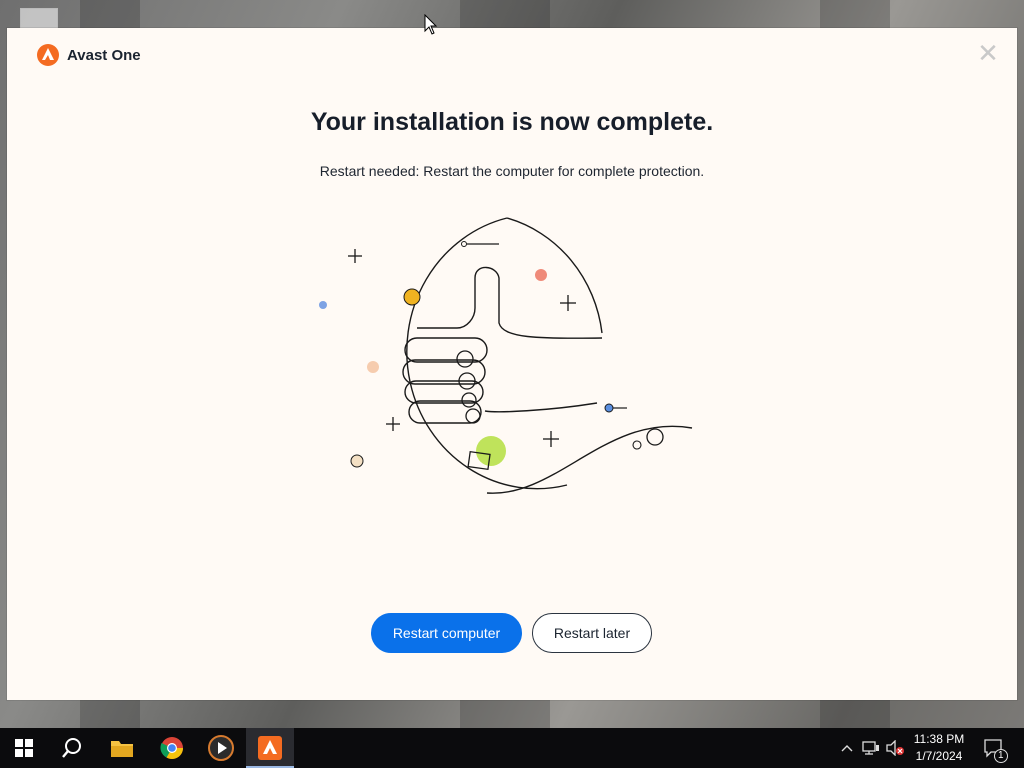 This screenshot has width=1024, height=768. What do you see at coordinates (270, 748) in the screenshot?
I see `avast-icon` at bounding box center [270, 748].